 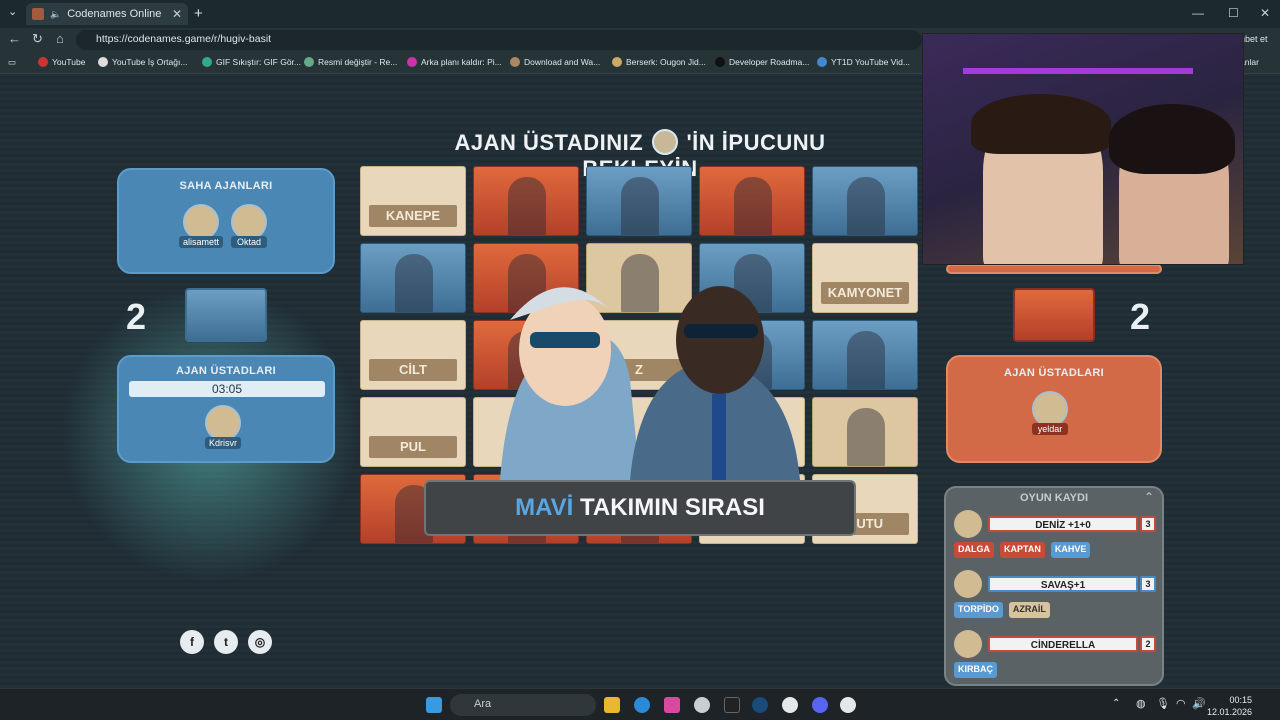 I want to click on bookmark-item: YouTube, so click(x=61, y=62).